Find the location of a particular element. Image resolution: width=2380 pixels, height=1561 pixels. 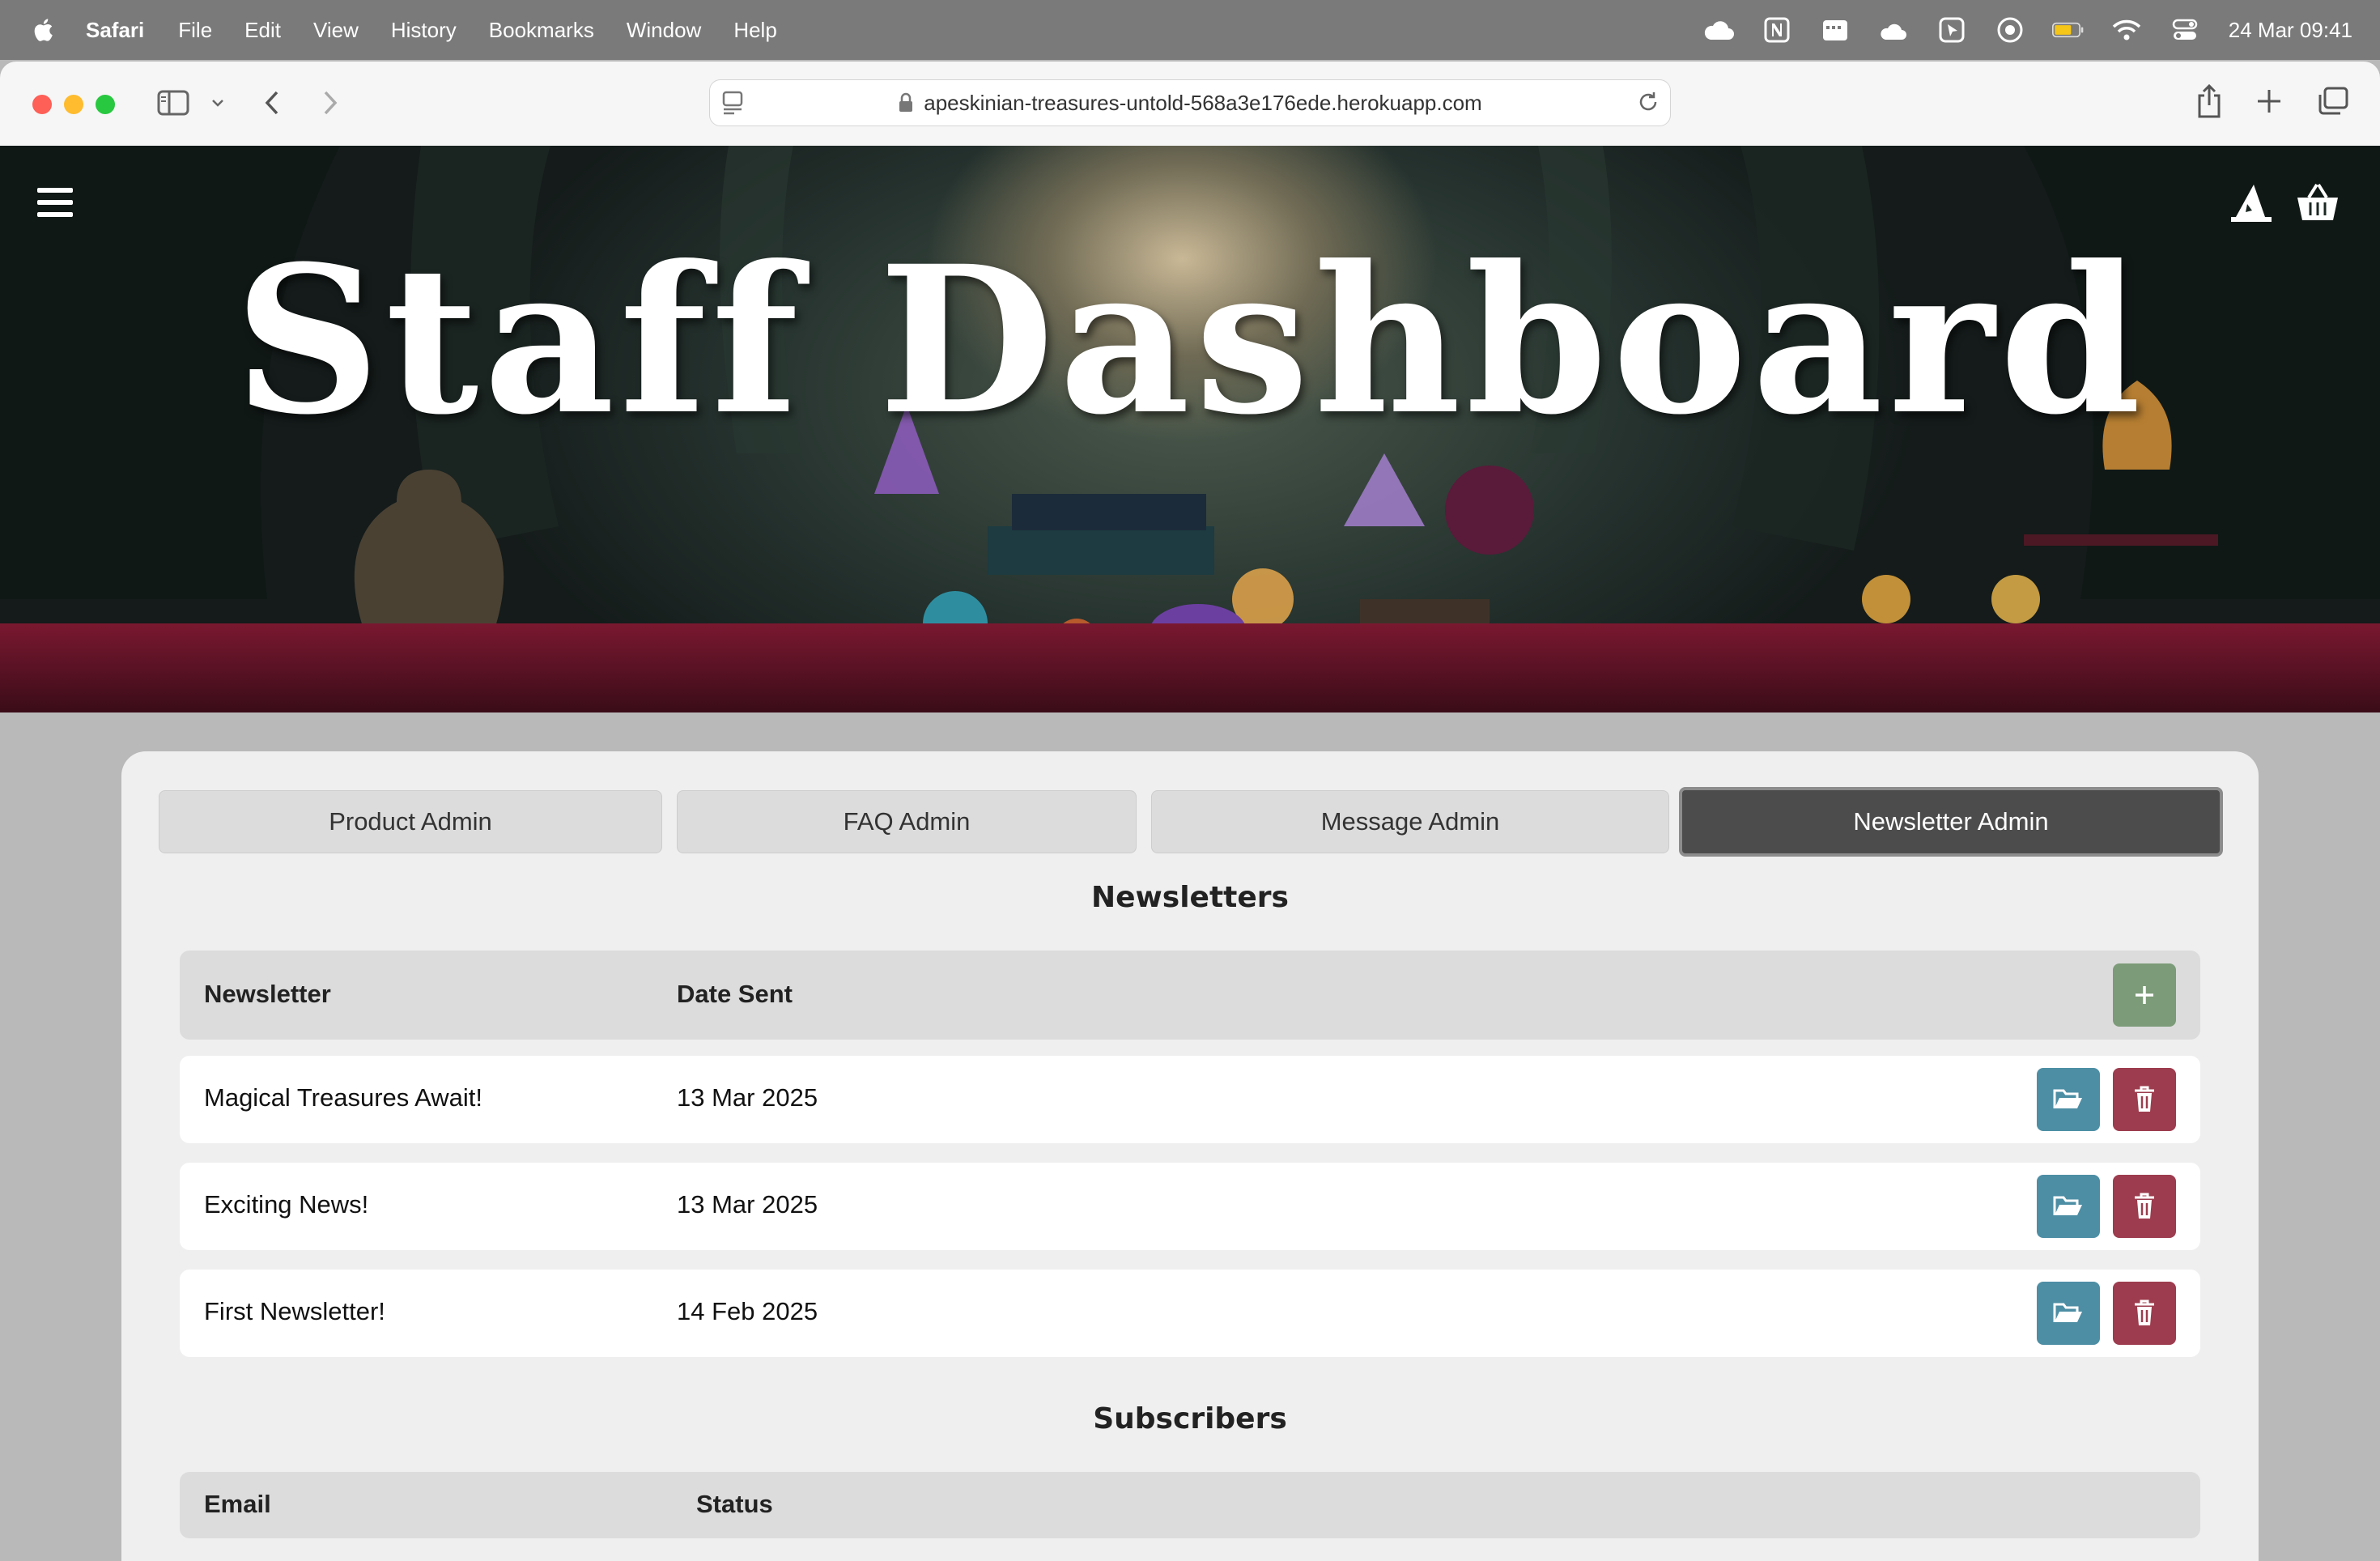

tab-label: Product Admin is located at coordinates (411, 822).